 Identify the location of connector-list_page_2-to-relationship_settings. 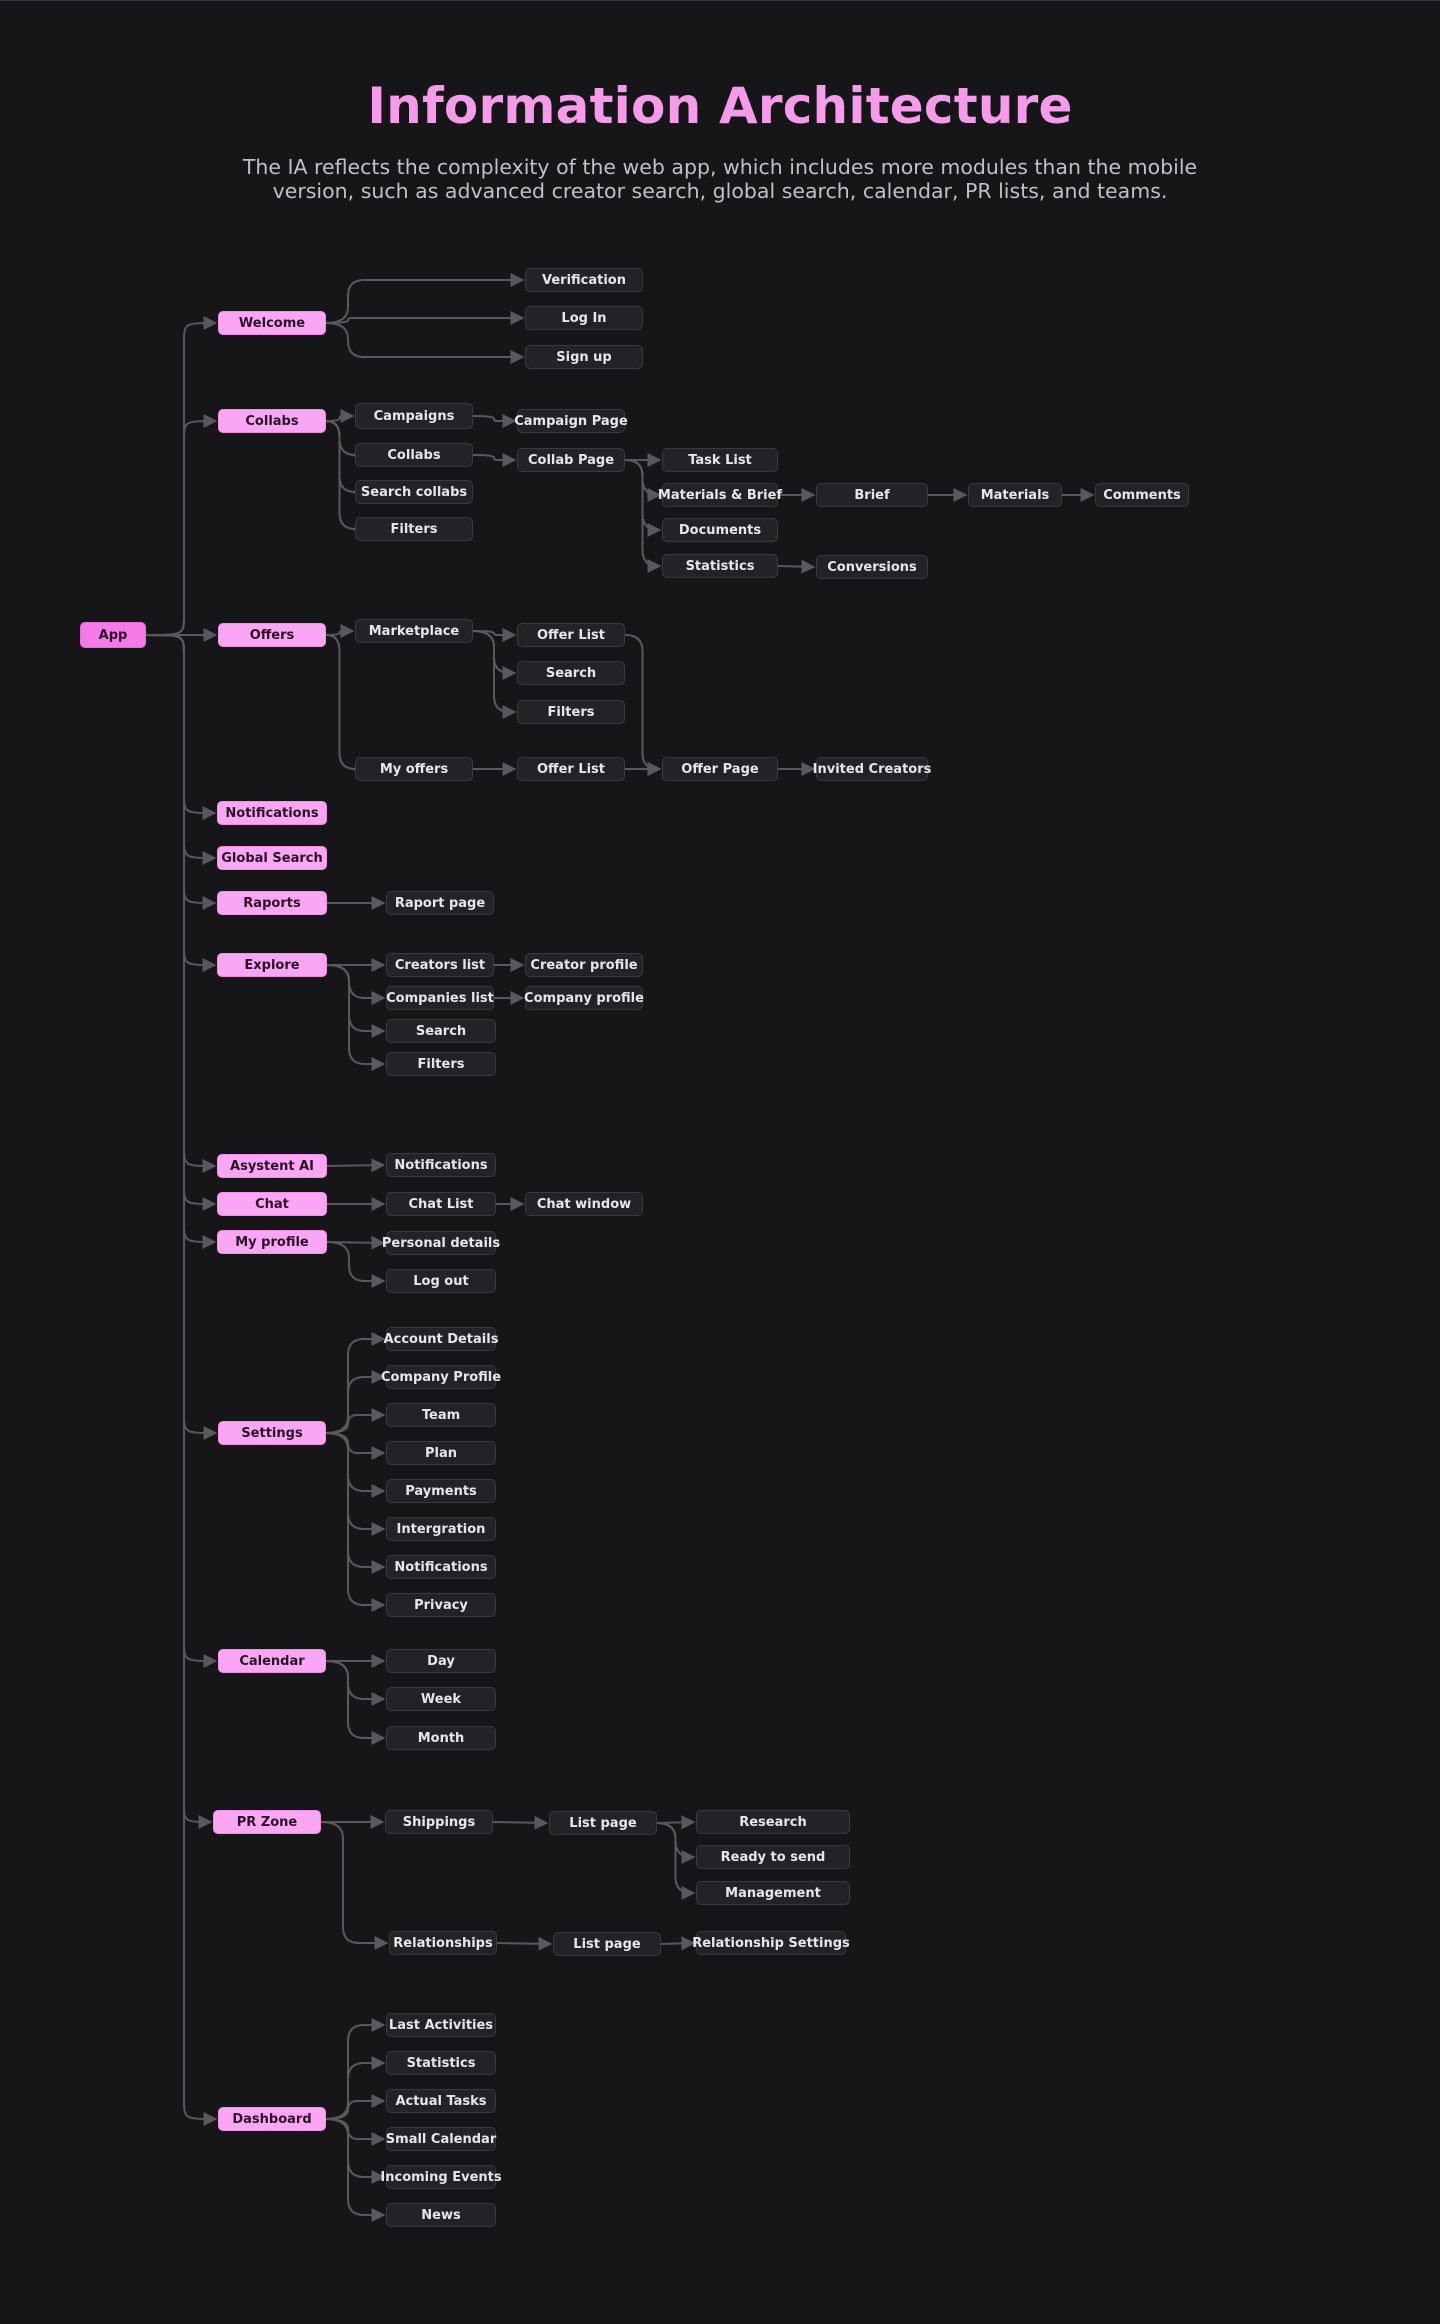
(678, 1943).